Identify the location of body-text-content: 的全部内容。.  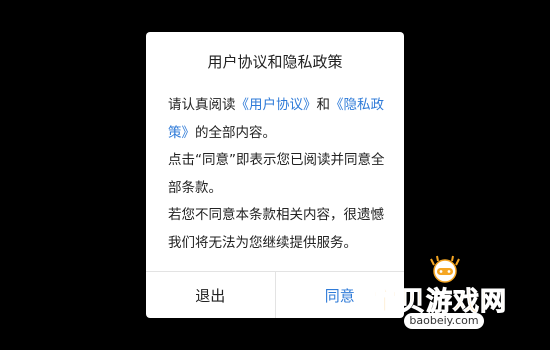
(235, 132).